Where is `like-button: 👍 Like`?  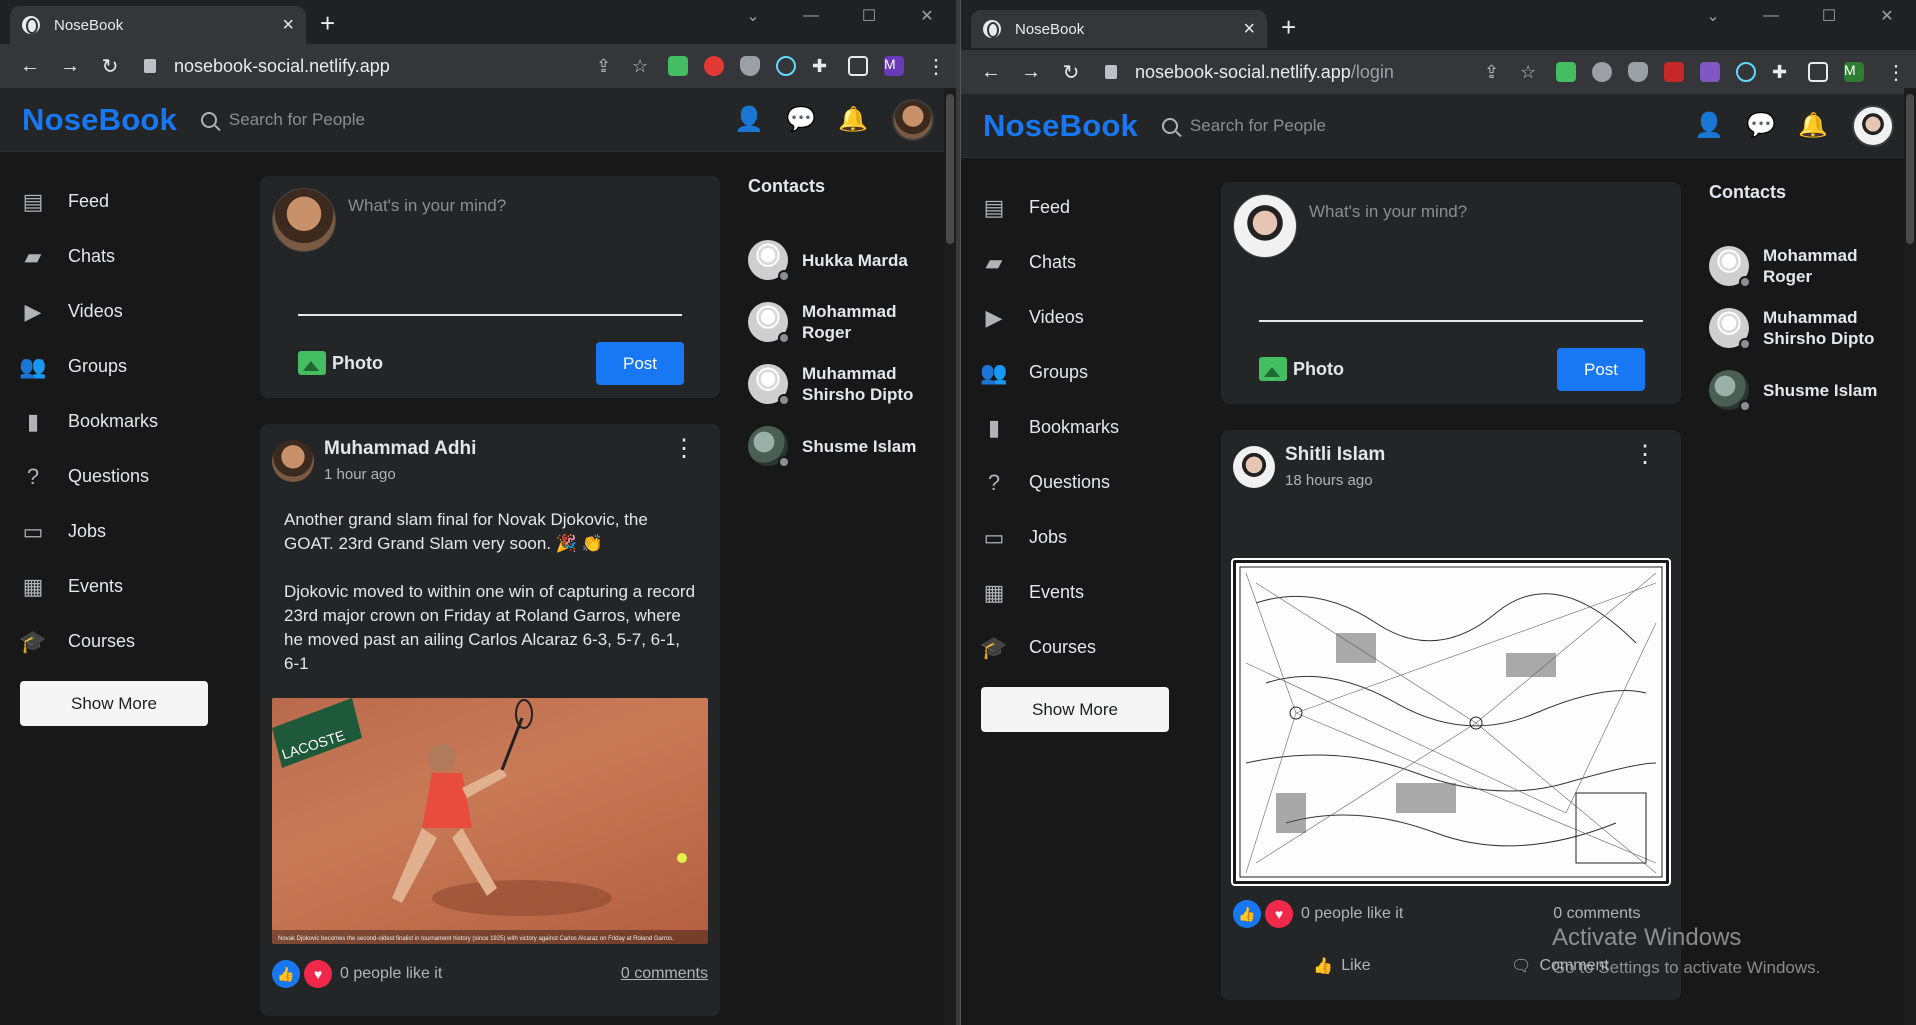 like-button: 👍 Like is located at coordinates (1342, 966).